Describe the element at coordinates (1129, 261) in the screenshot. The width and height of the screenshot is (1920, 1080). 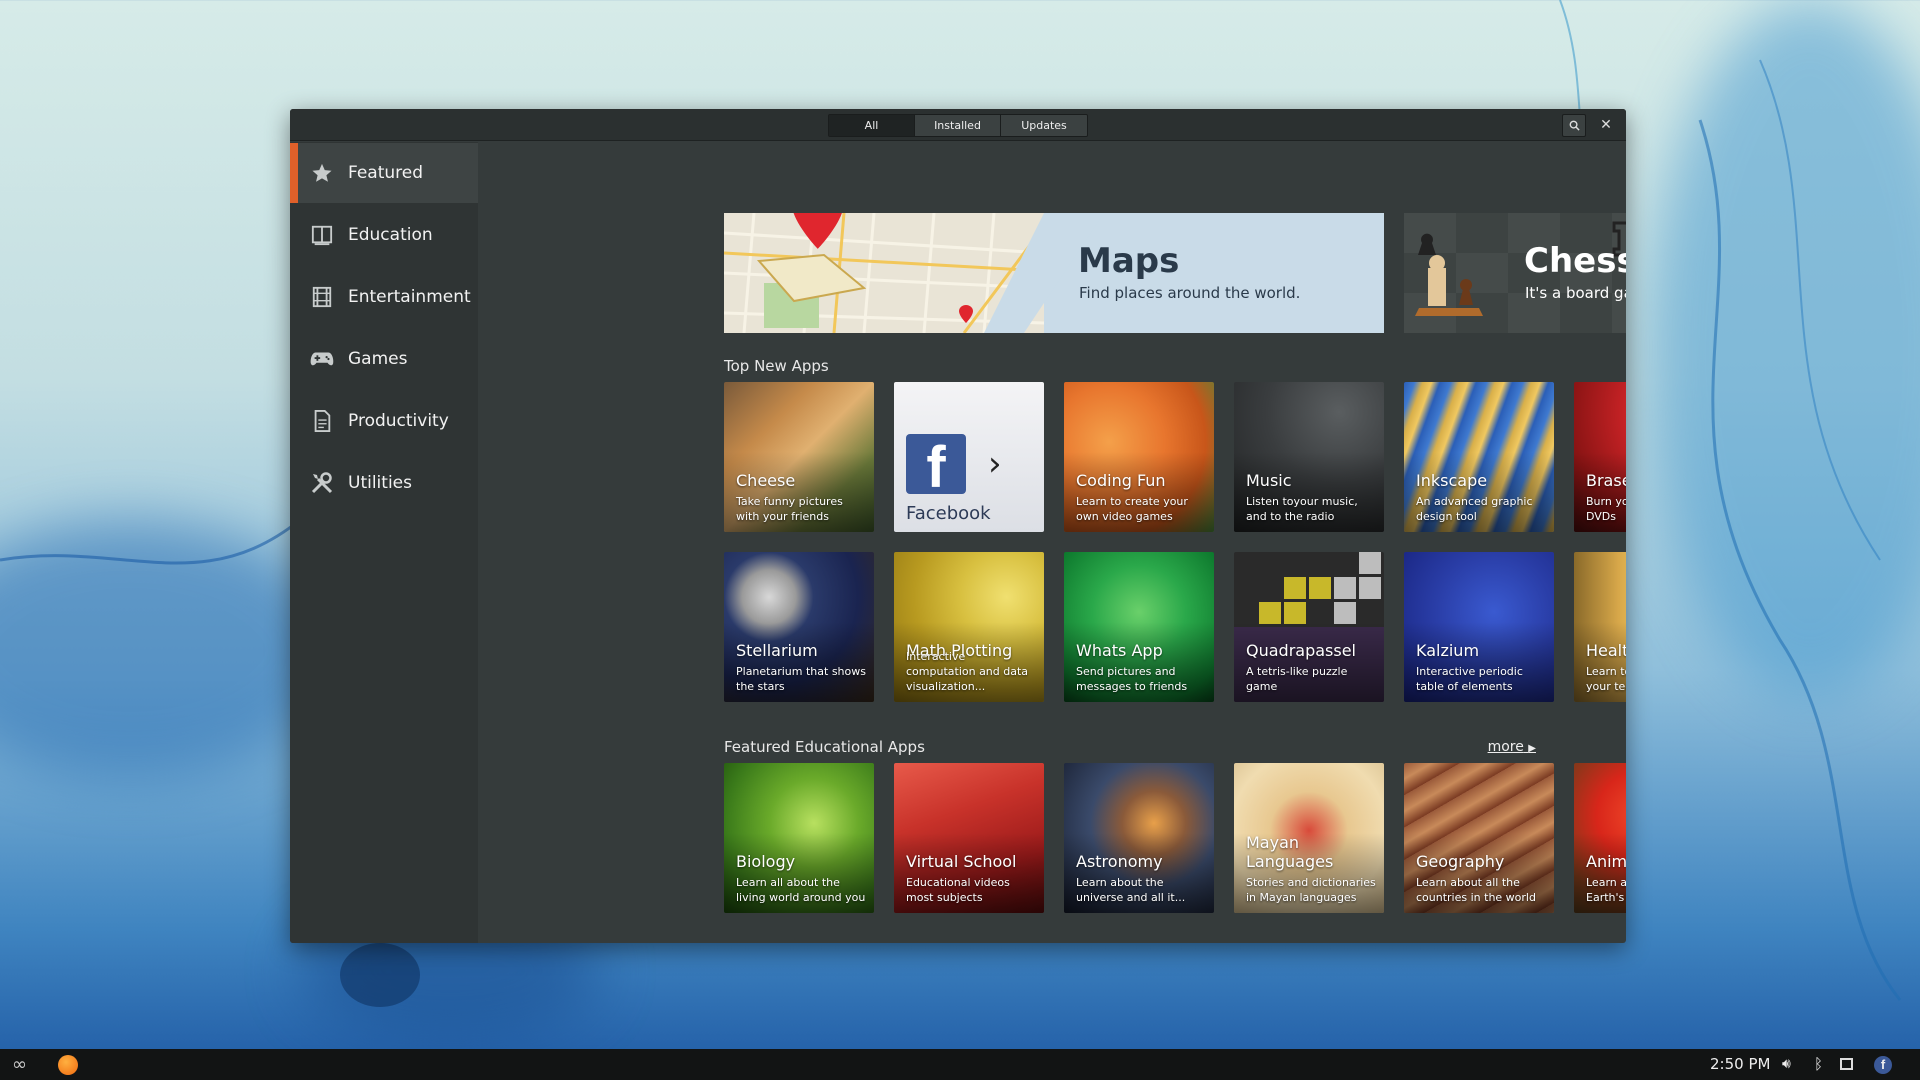
I see `maps-banner-title: Maps` at that location.